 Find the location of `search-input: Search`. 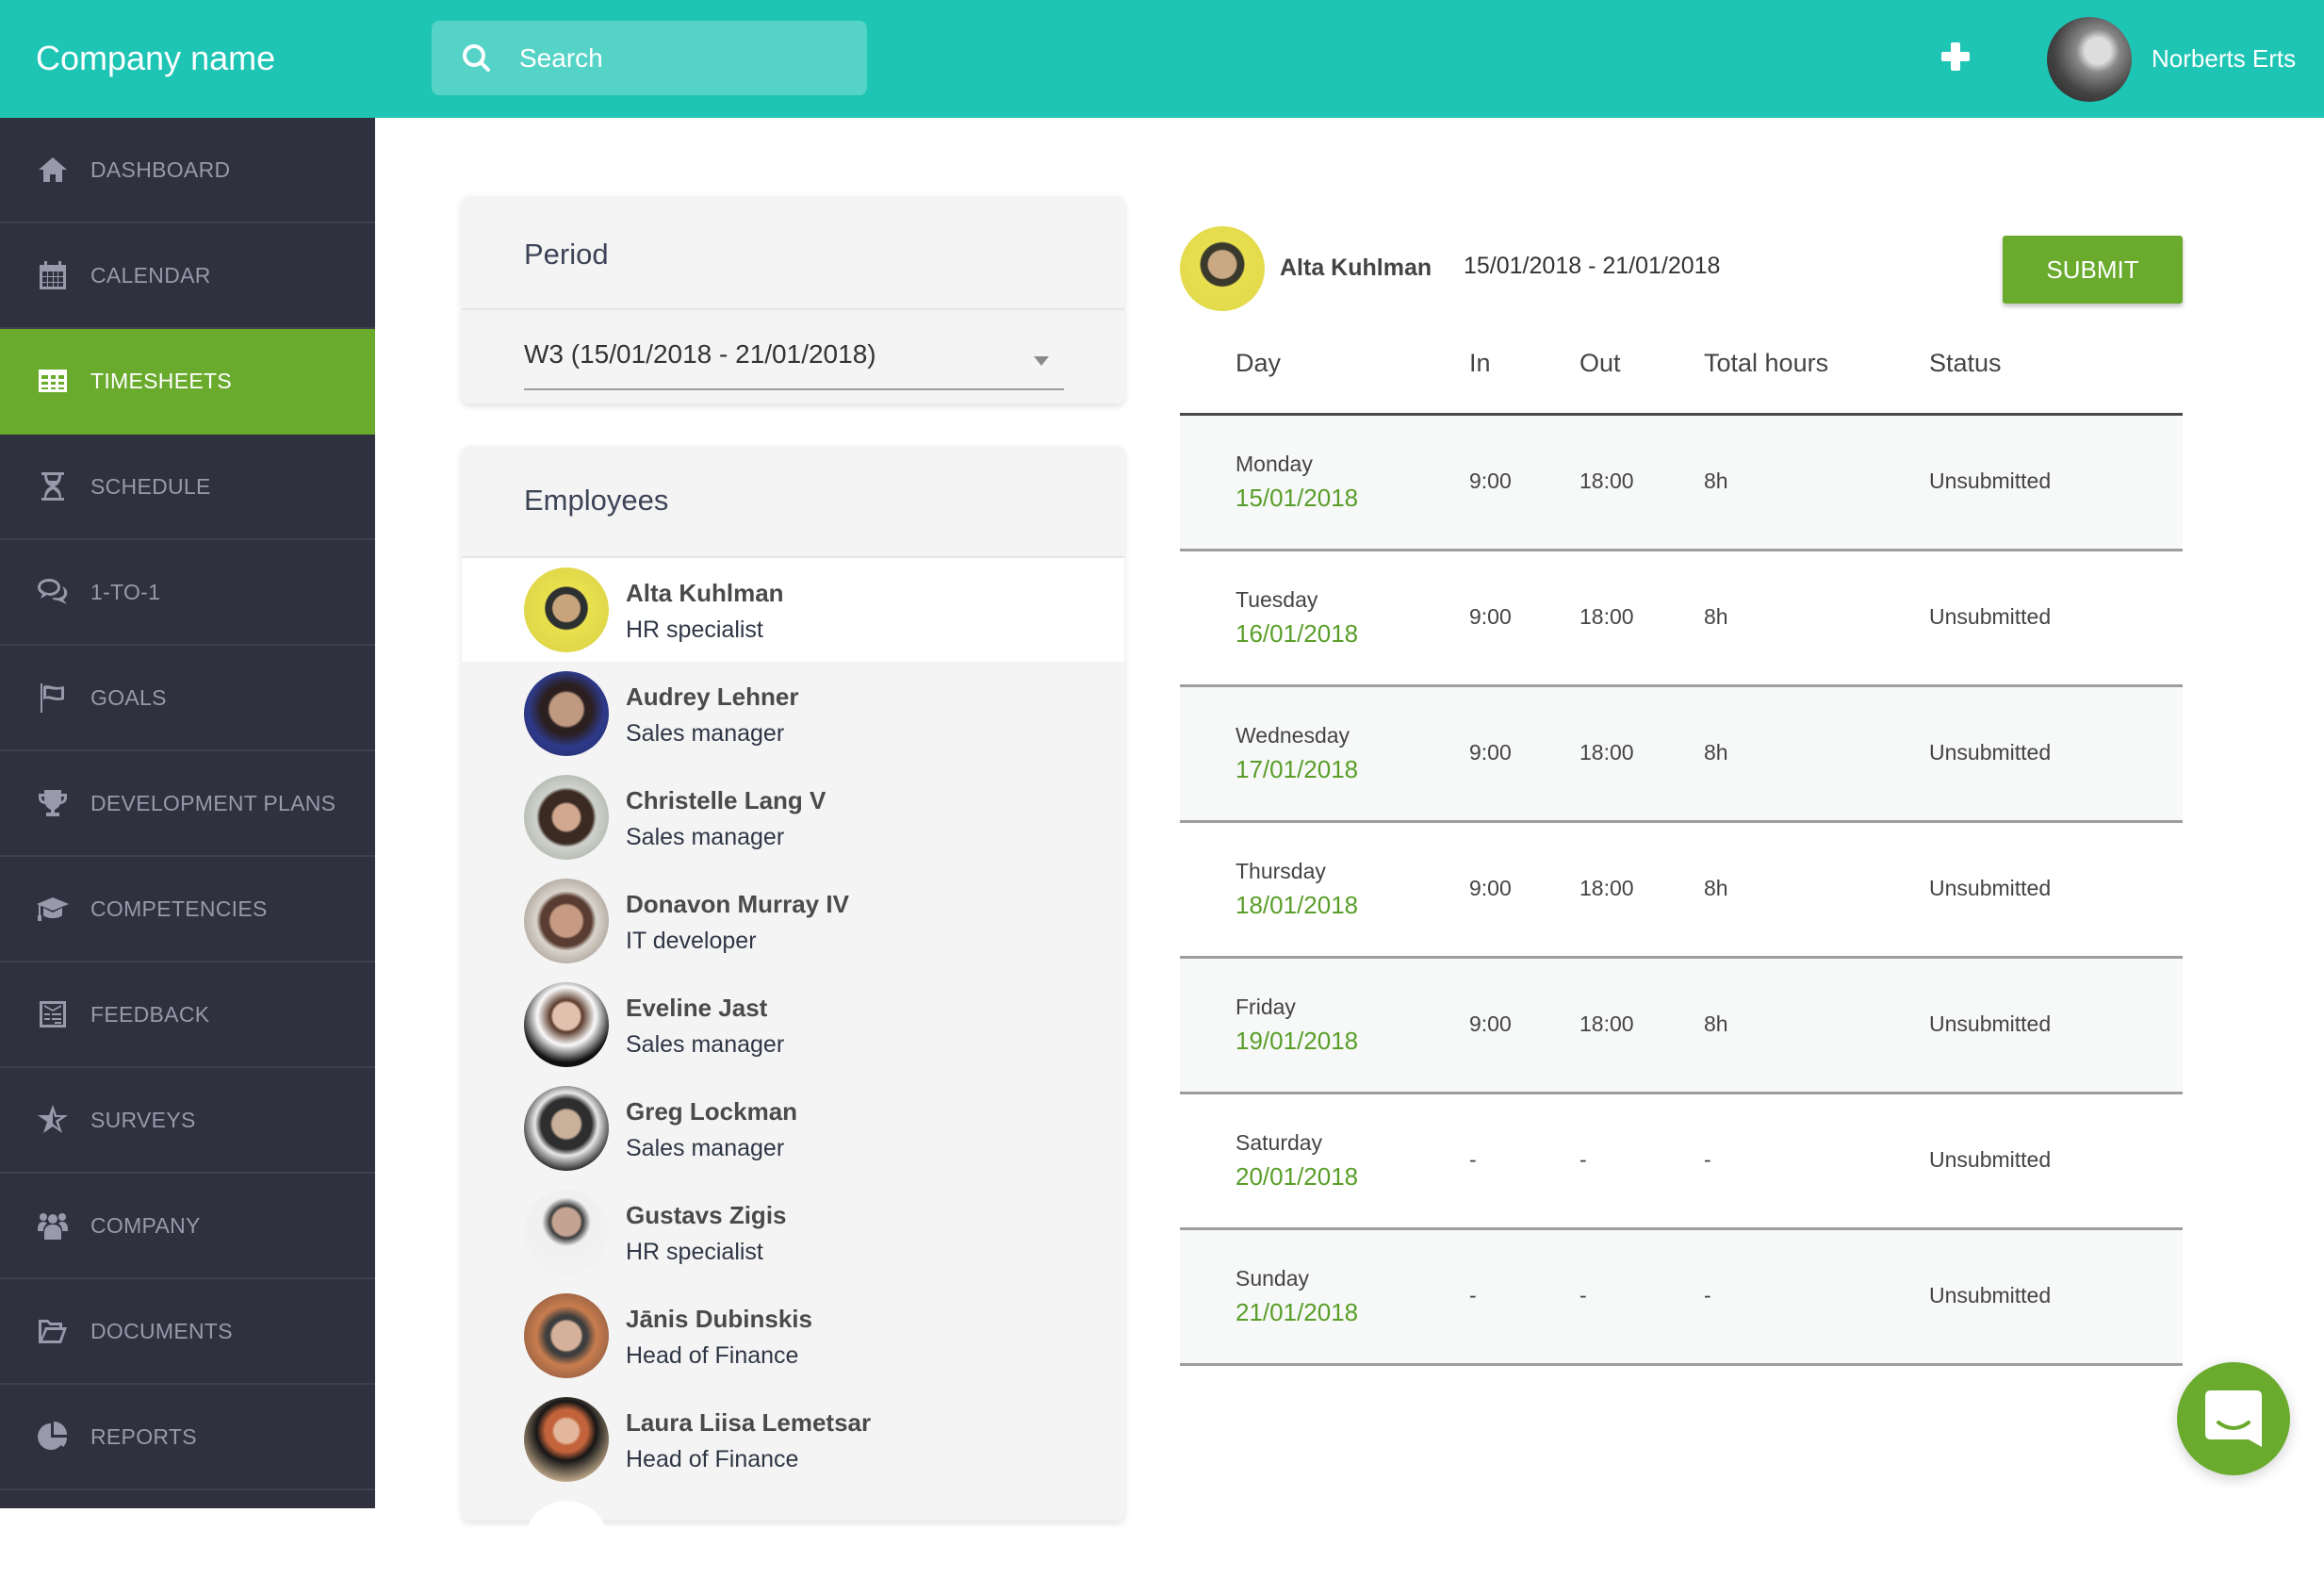

search-input: Search is located at coordinates (649, 58).